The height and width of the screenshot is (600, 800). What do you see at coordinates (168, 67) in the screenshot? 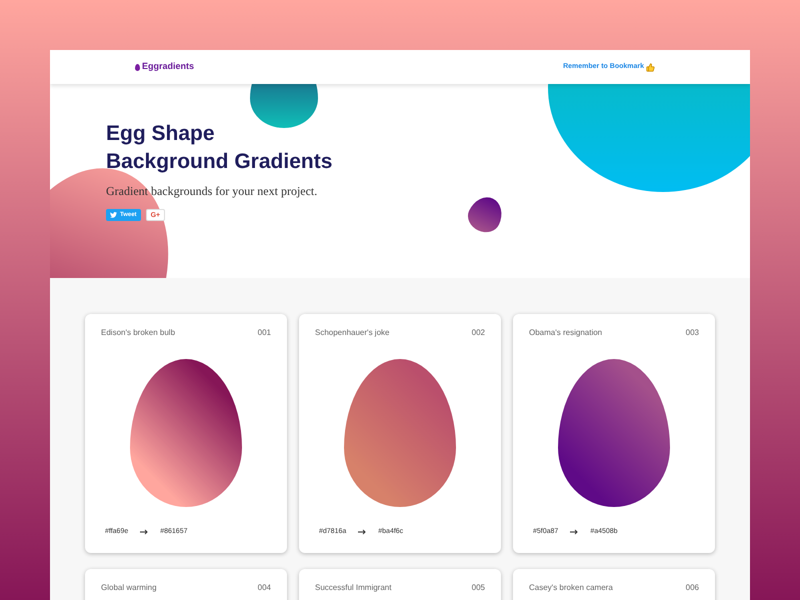
I see `brand-link: Eggradients` at bounding box center [168, 67].